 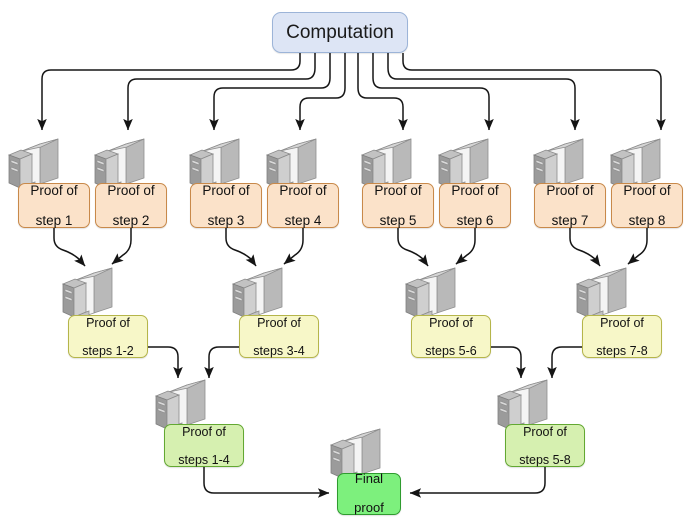 I want to click on line2: step 4, so click(x=303, y=221).